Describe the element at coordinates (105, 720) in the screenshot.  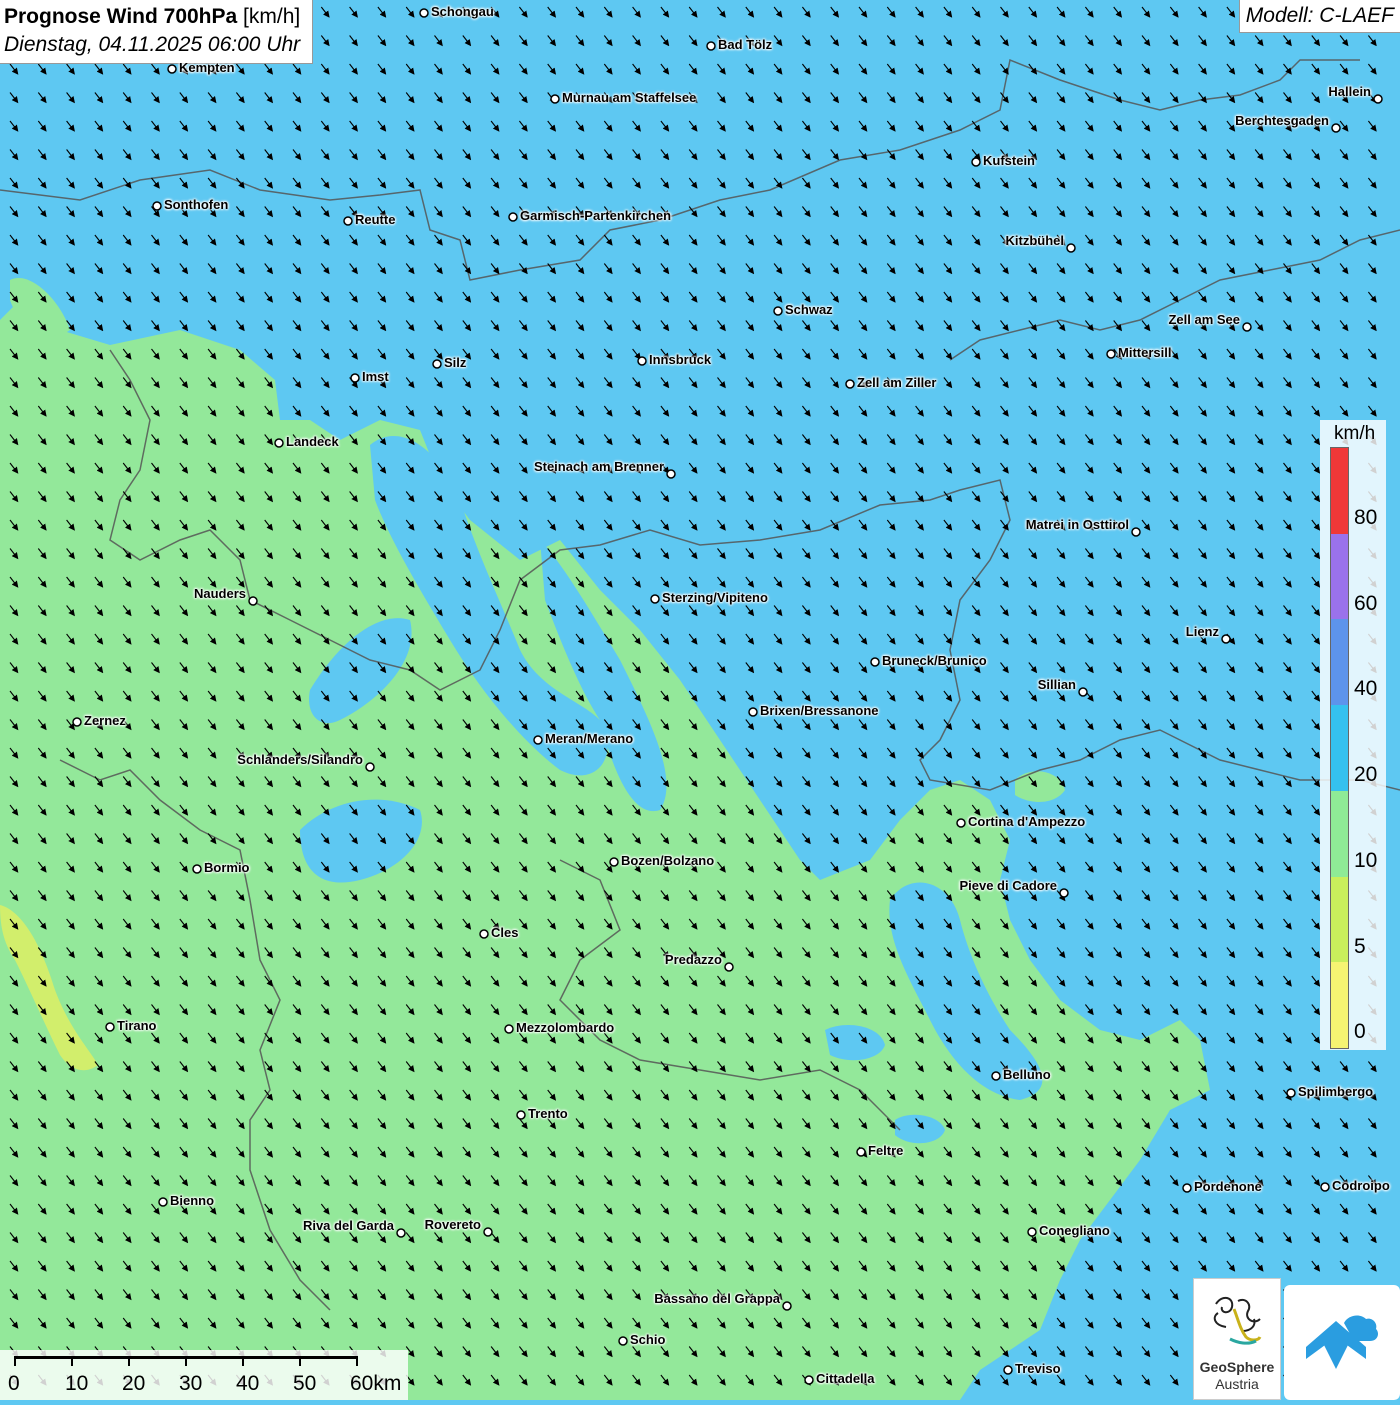
I see `city-label: Zernez` at that location.